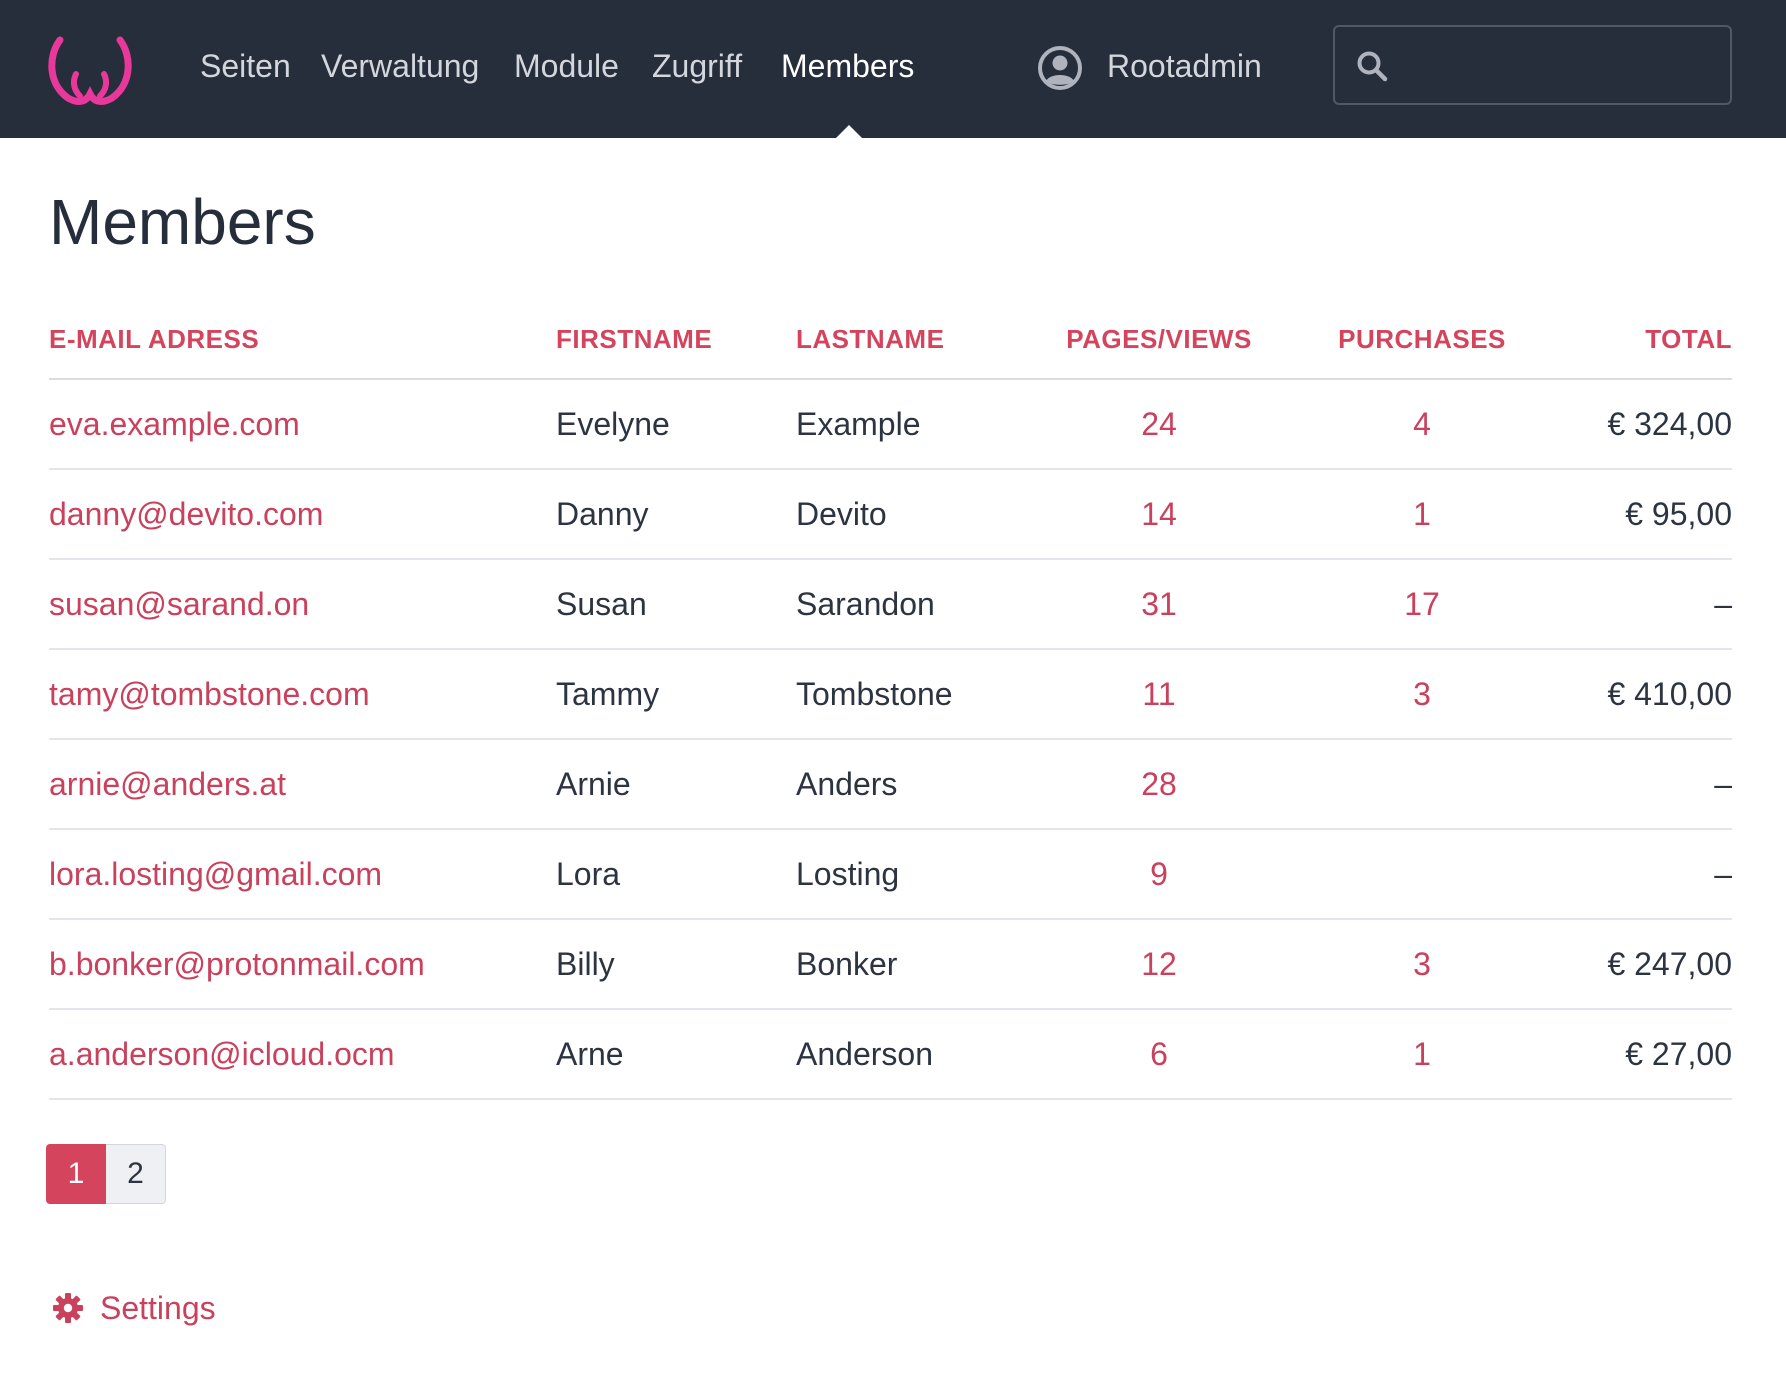 The image size is (1786, 1390). Describe the element at coordinates (1422, 339) in the screenshot. I see `column-header-purchases: PURCHASES` at that location.